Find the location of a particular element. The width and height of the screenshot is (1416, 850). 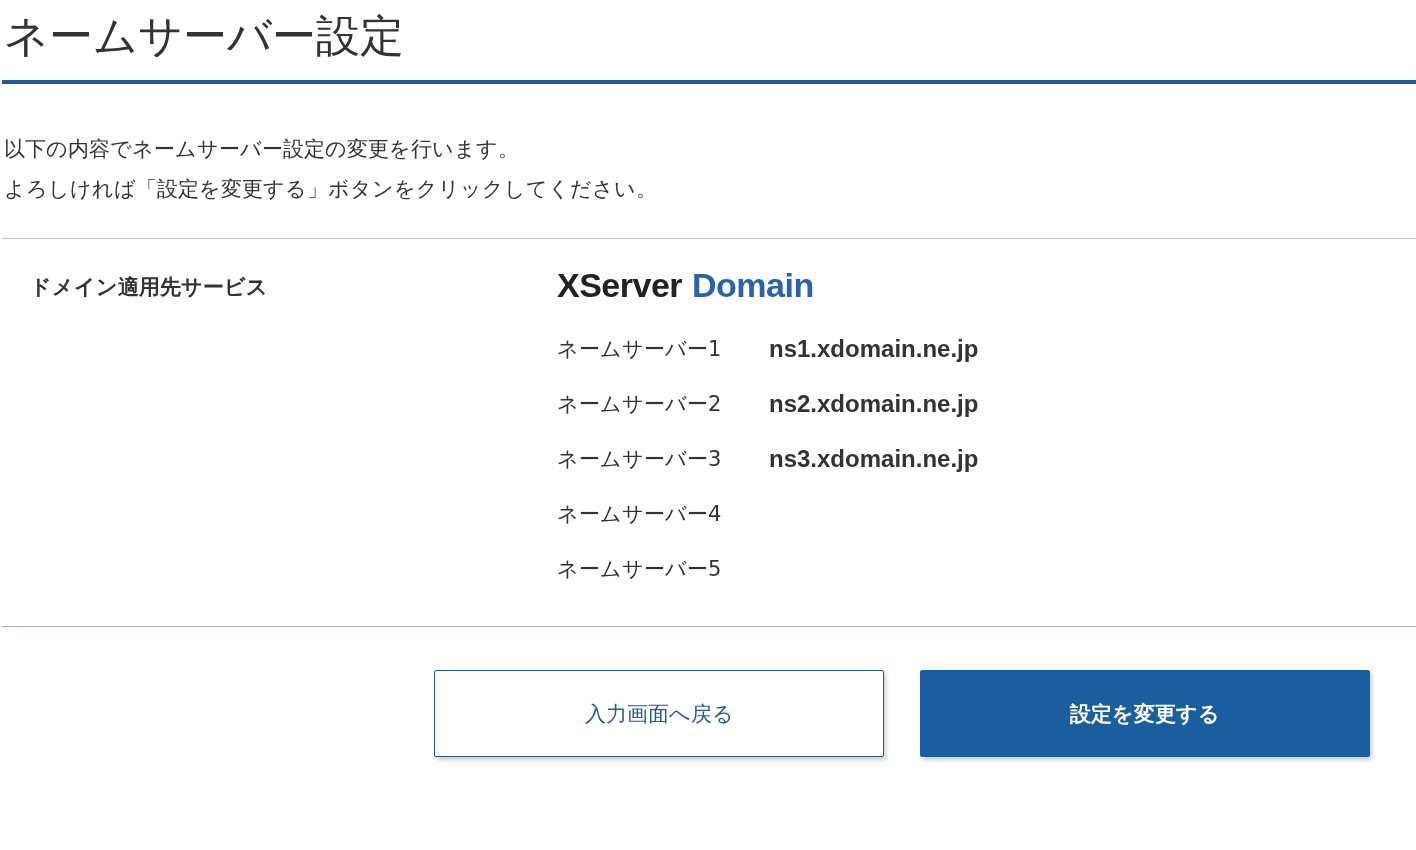

nameserver-label: ネームサーバー5 is located at coordinates (640, 569).